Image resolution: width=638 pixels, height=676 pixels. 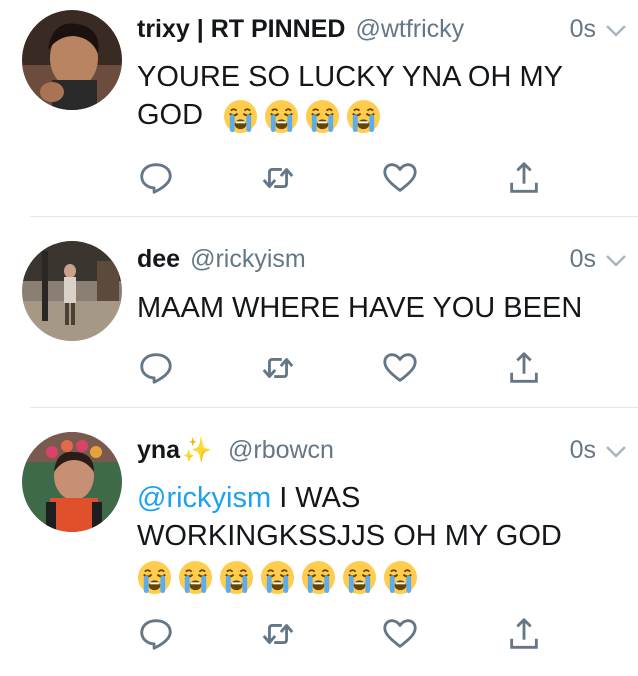 What do you see at coordinates (377, 96) in the screenshot?
I see `tweet-text: YOURE SO LUCKY YNA OH MY GOD` at bounding box center [377, 96].